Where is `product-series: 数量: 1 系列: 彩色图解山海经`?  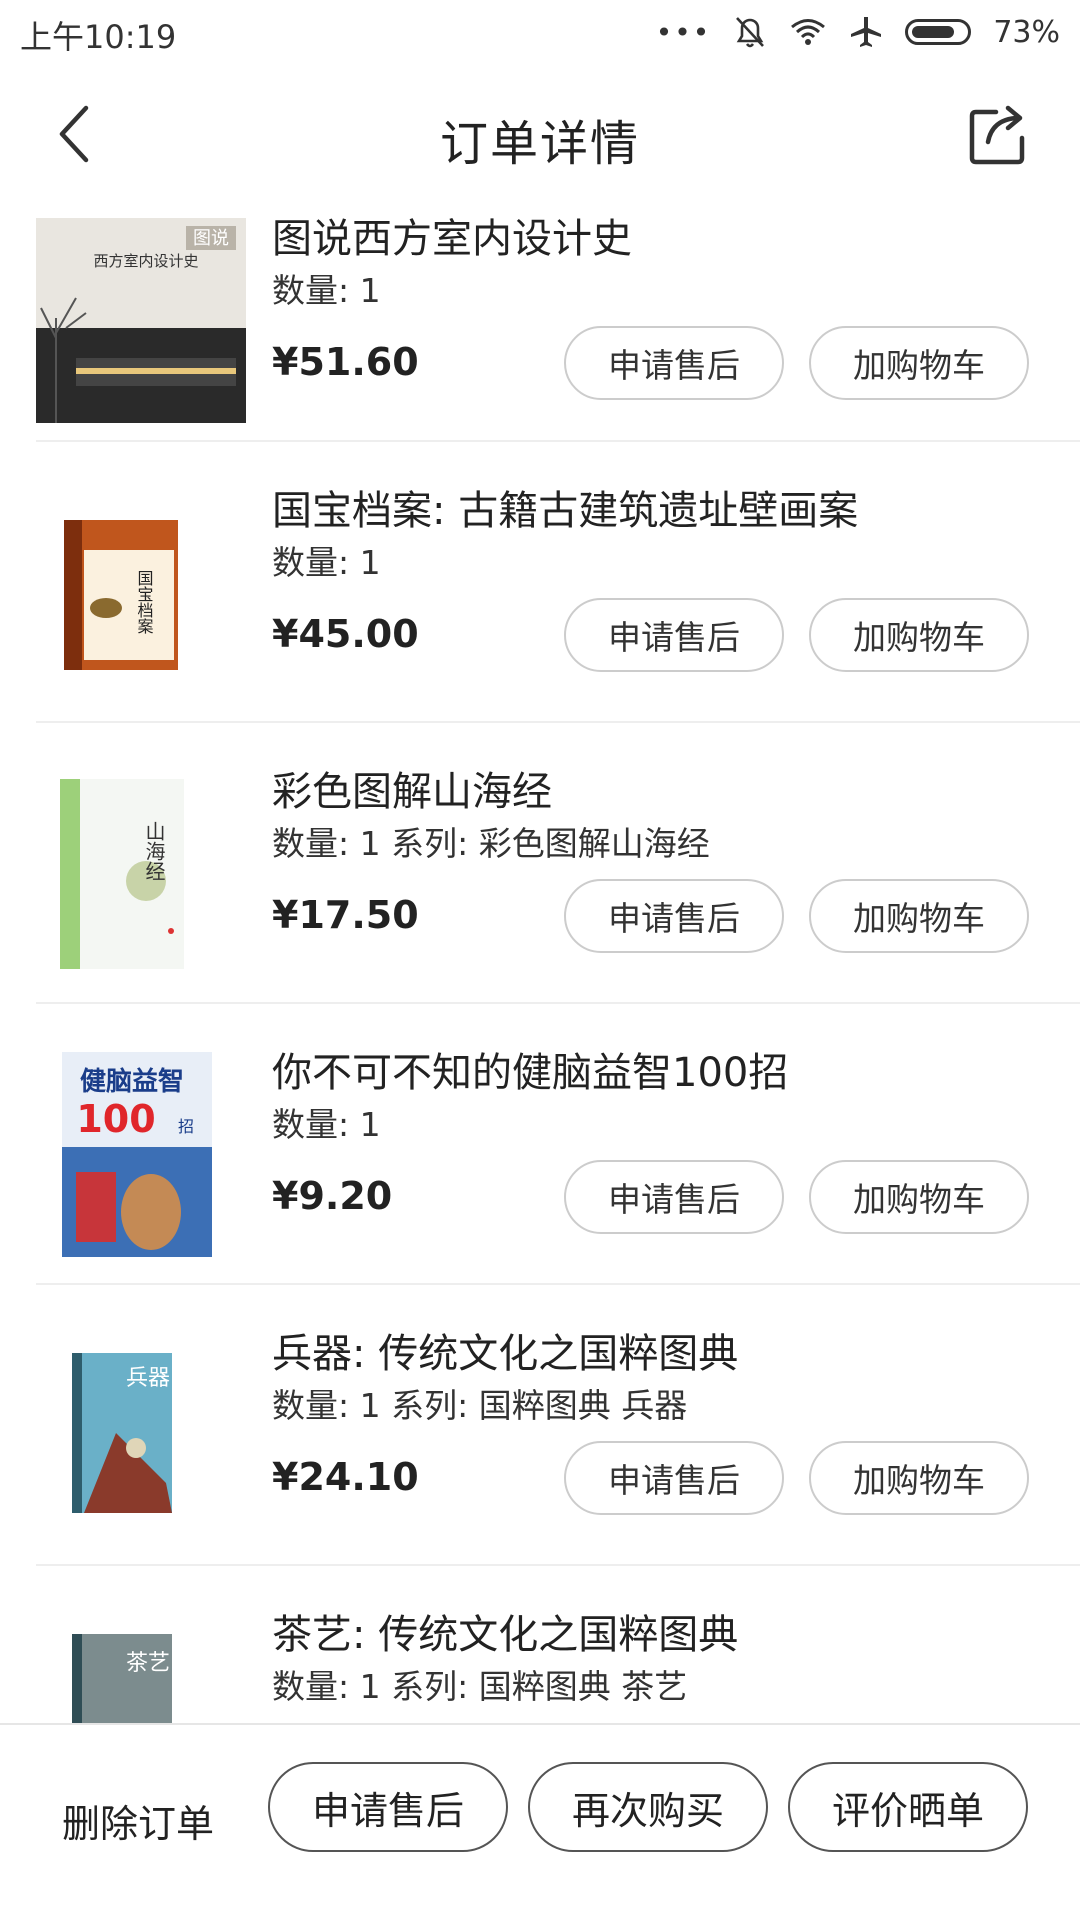
product-series: 数量: 1 系列: 彩色图解山海经 is located at coordinates (491, 843).